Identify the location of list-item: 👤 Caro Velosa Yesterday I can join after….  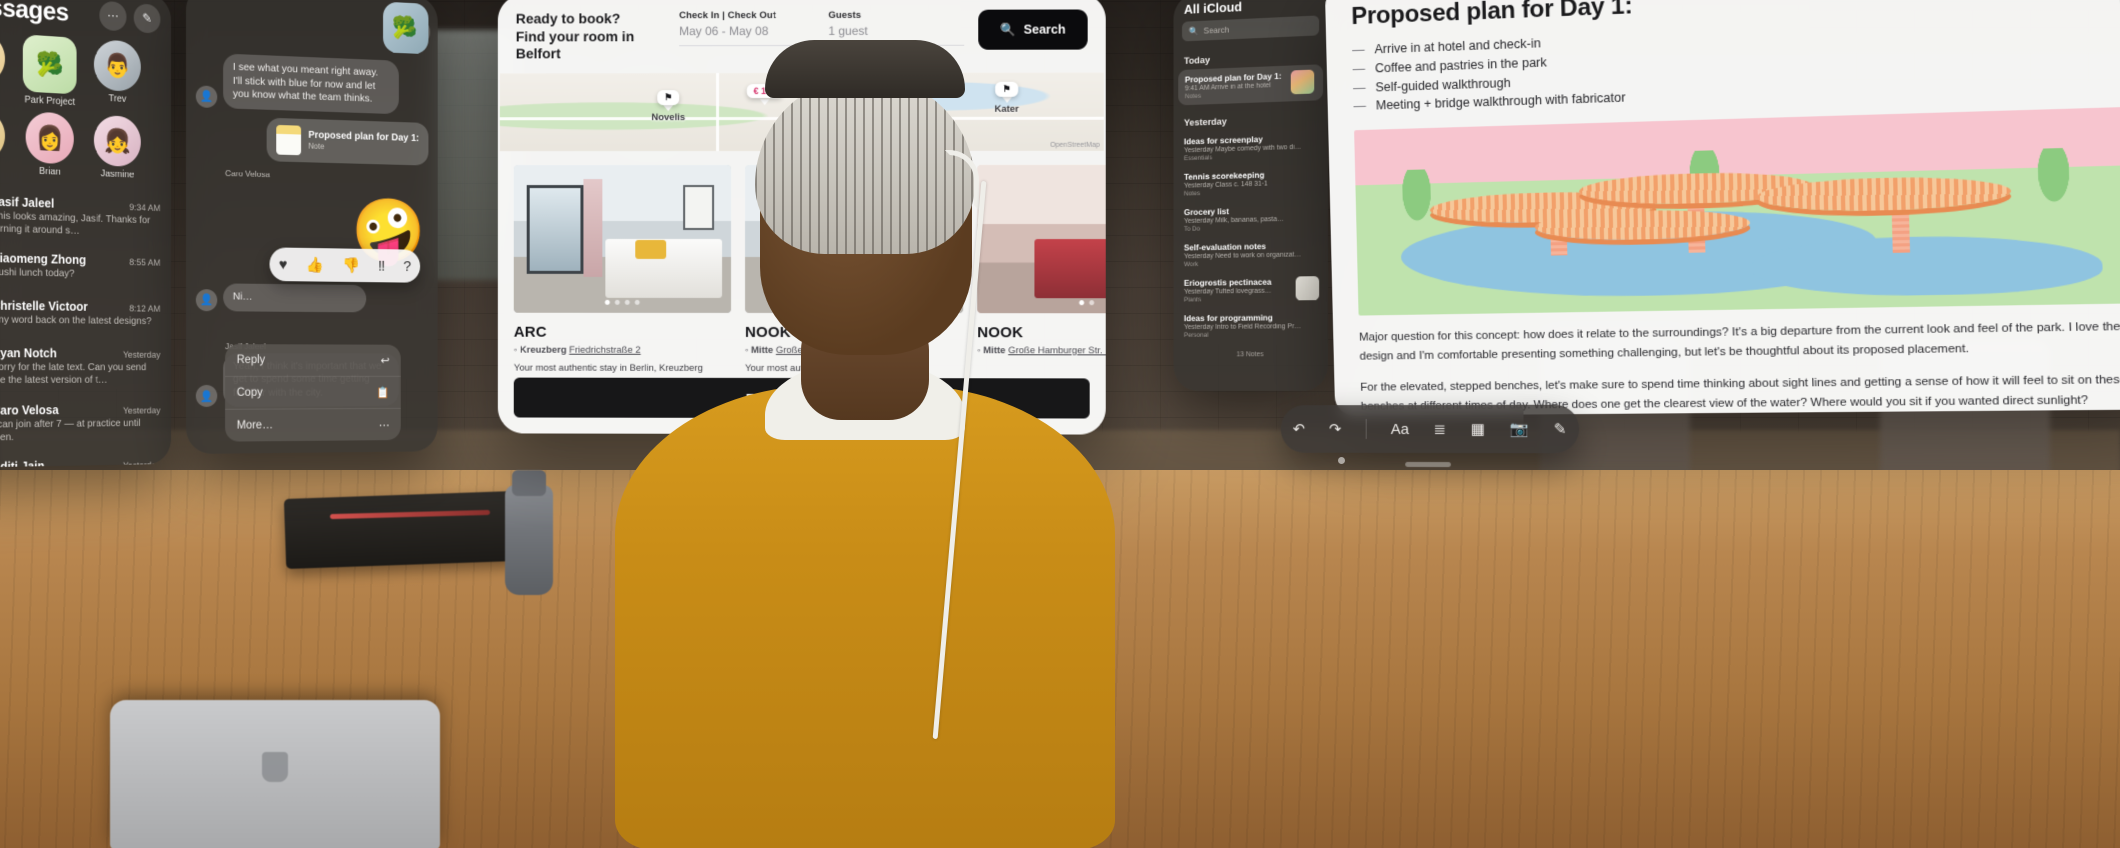
(82, 424).